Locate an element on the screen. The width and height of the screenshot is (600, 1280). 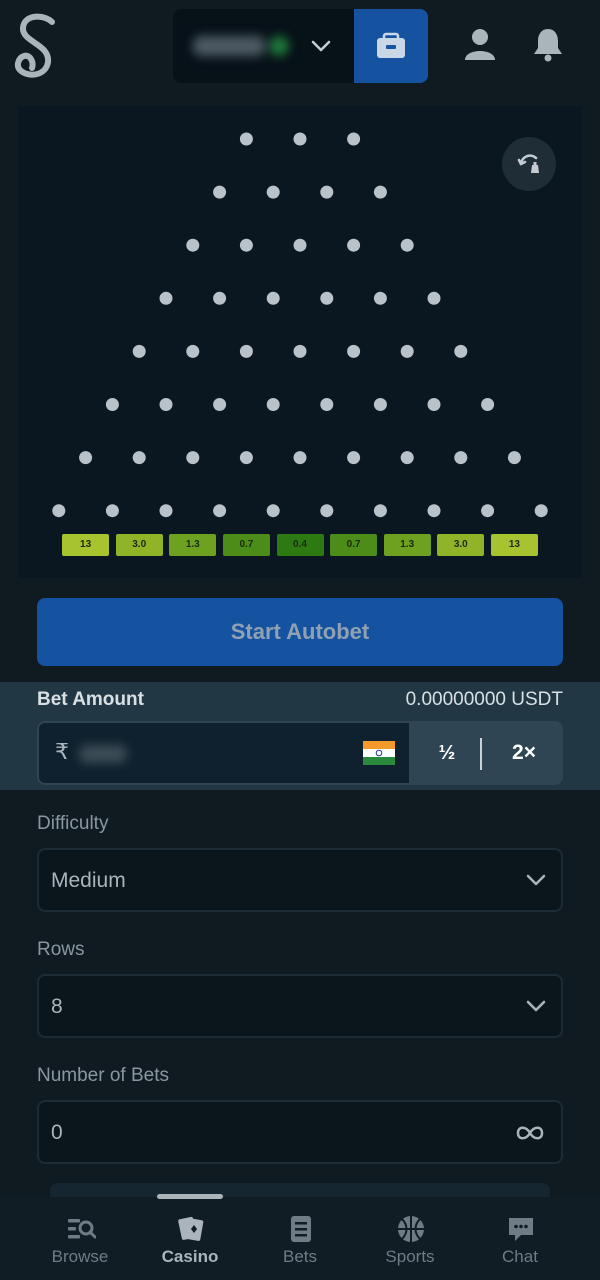
refresh-button is located at coordinates (529, 164).